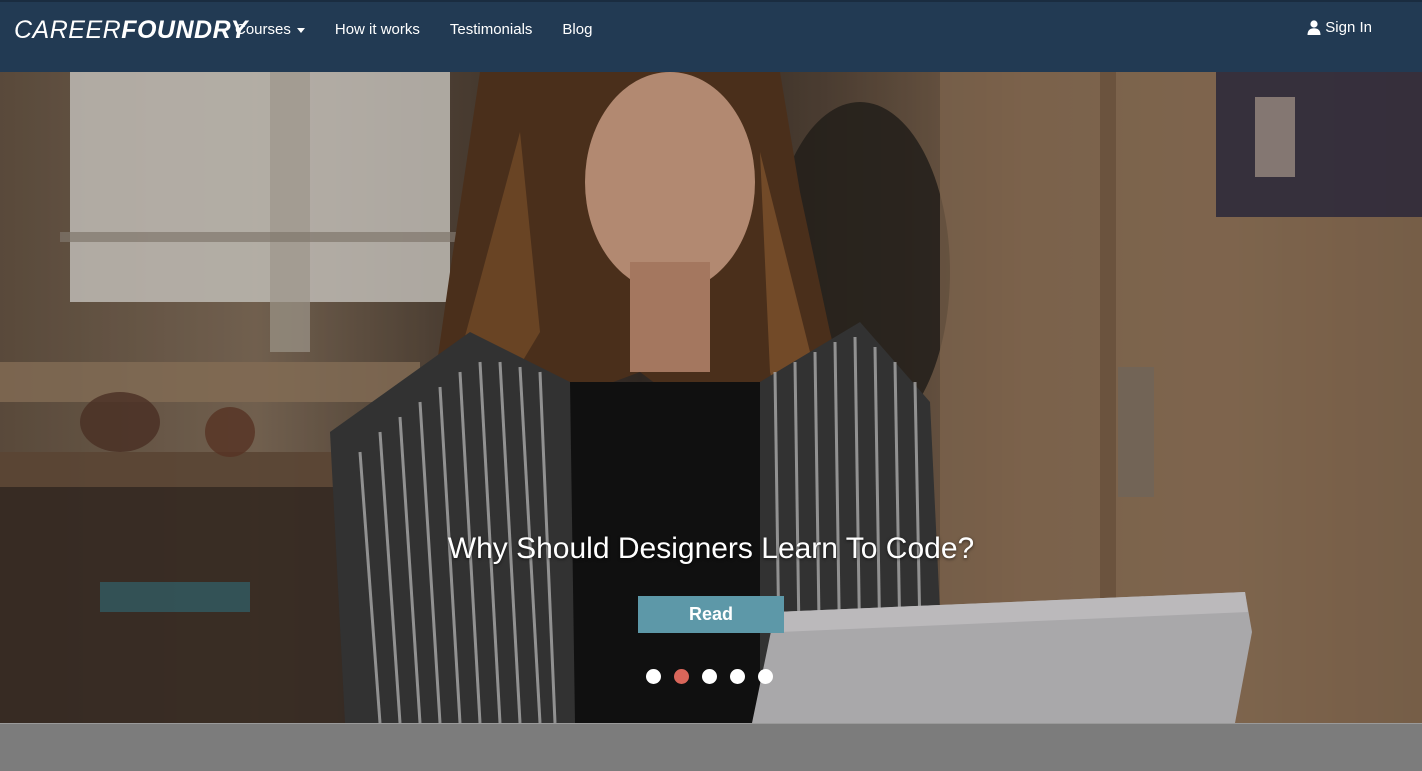 Image resolution: width=1422 pixels, height=771 pixels. Describe the element at coordinates (300, 30) in the screenshot. I see `caret-down-icon` at that location.